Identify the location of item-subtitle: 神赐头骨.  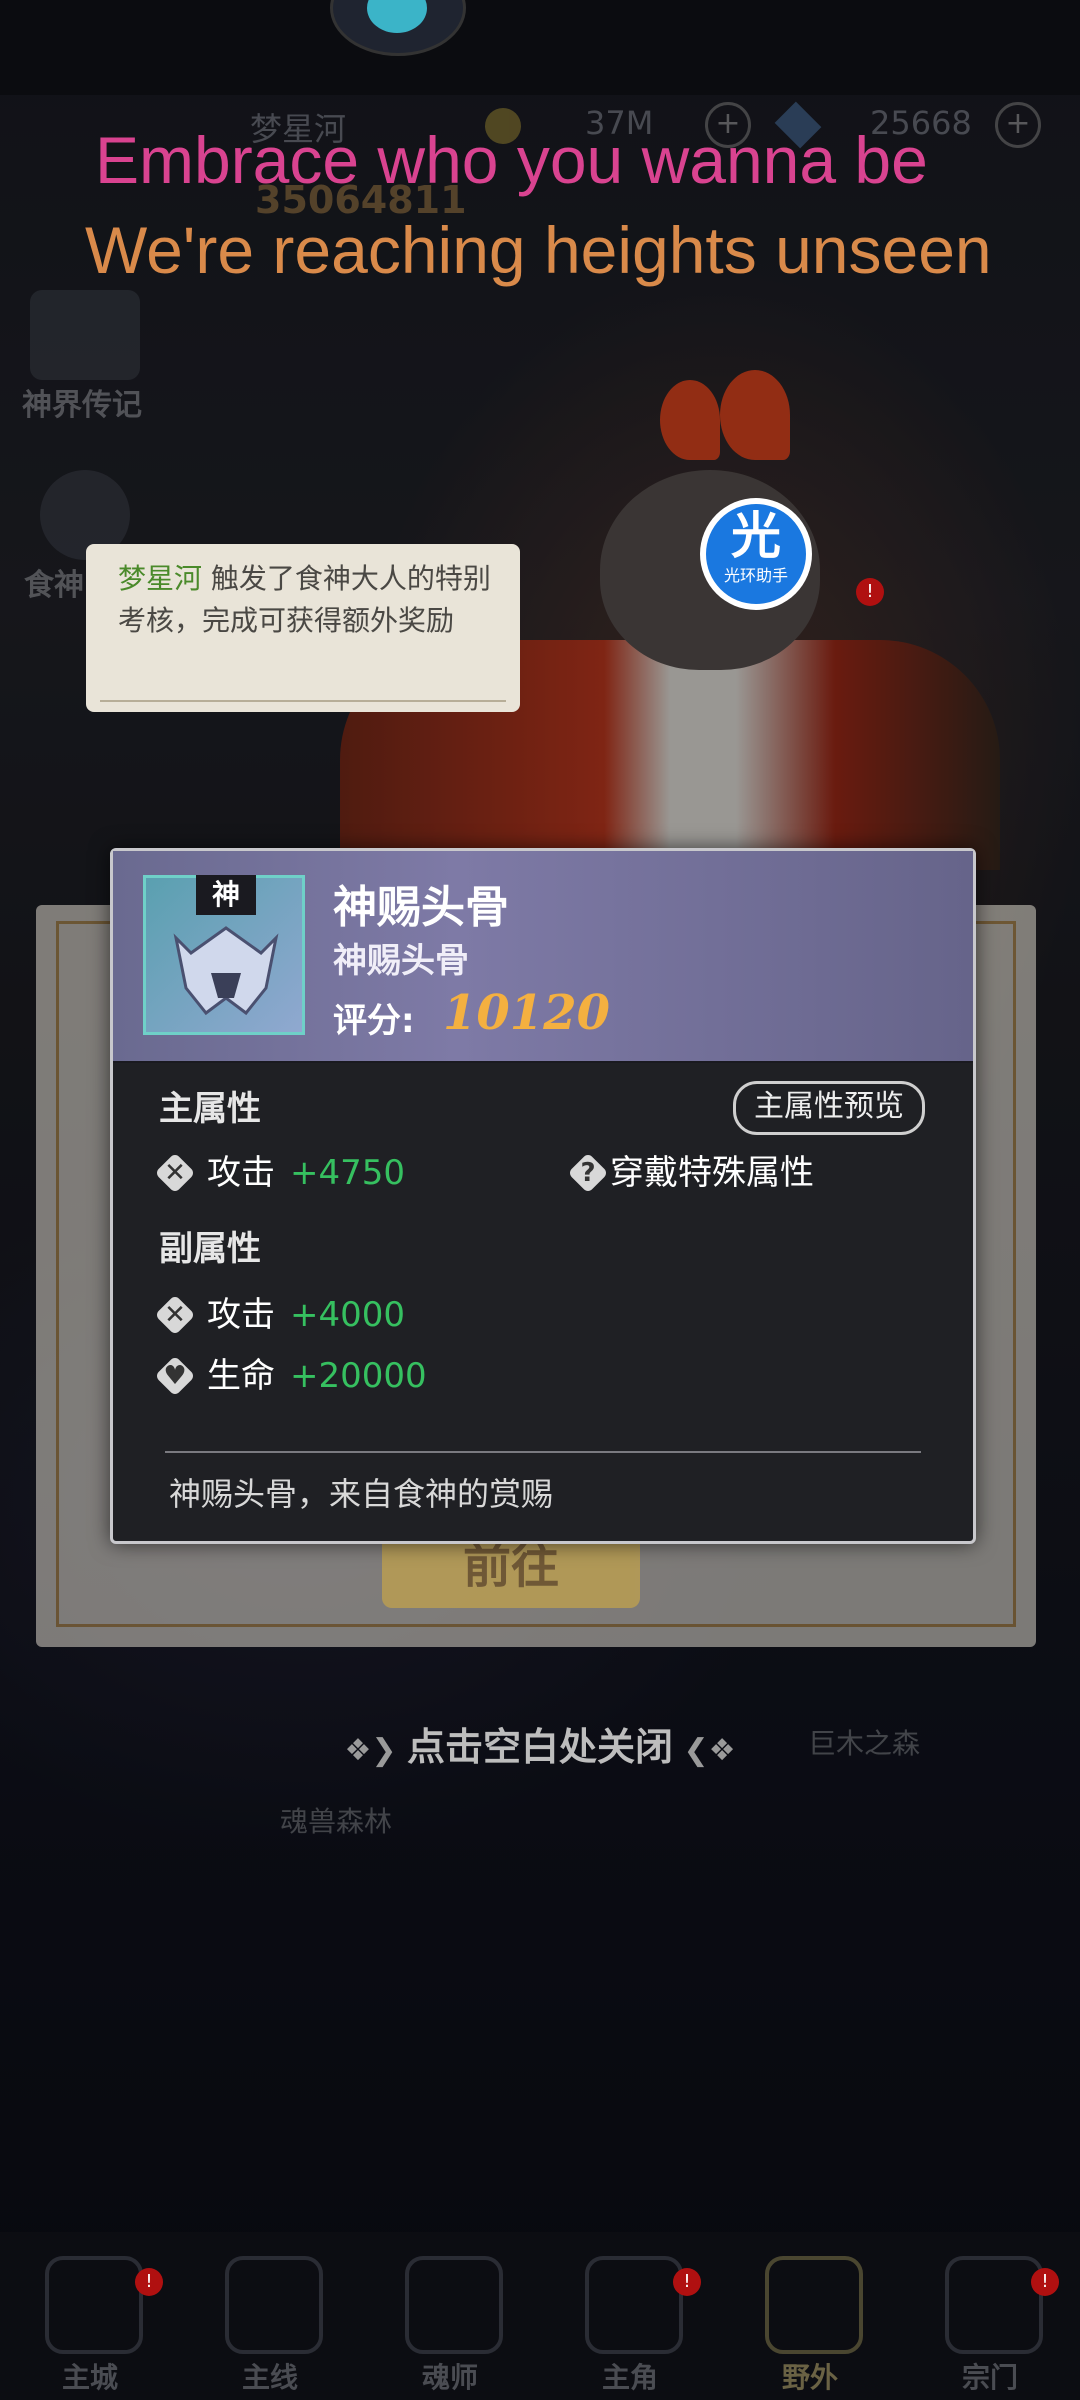
(401, 961).